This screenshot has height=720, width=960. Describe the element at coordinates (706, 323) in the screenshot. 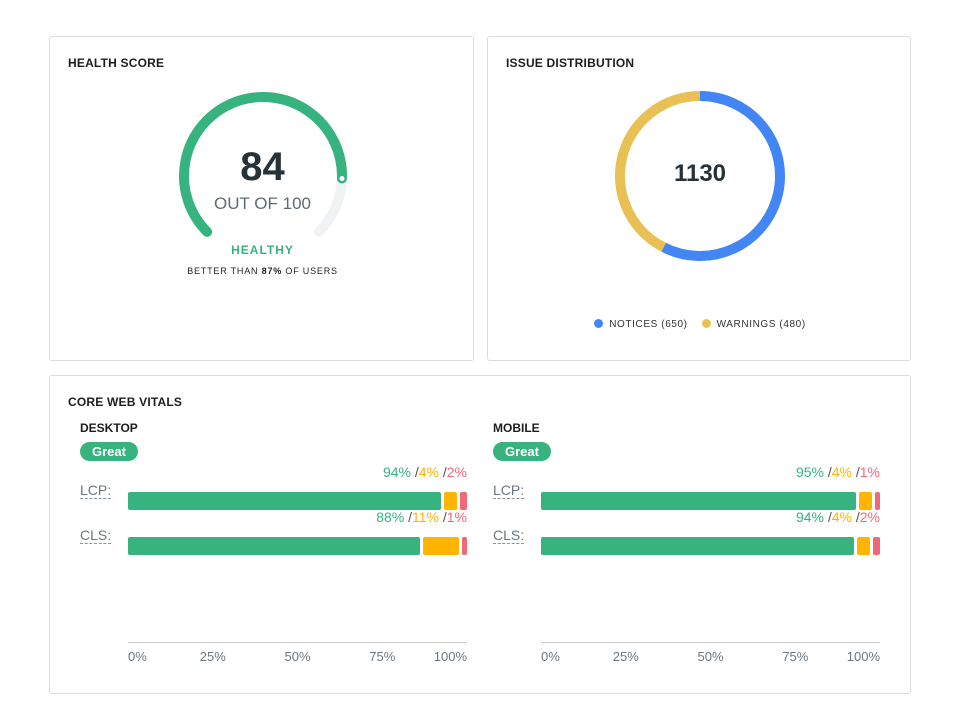

I see `warnings-dot-icon` at that location.